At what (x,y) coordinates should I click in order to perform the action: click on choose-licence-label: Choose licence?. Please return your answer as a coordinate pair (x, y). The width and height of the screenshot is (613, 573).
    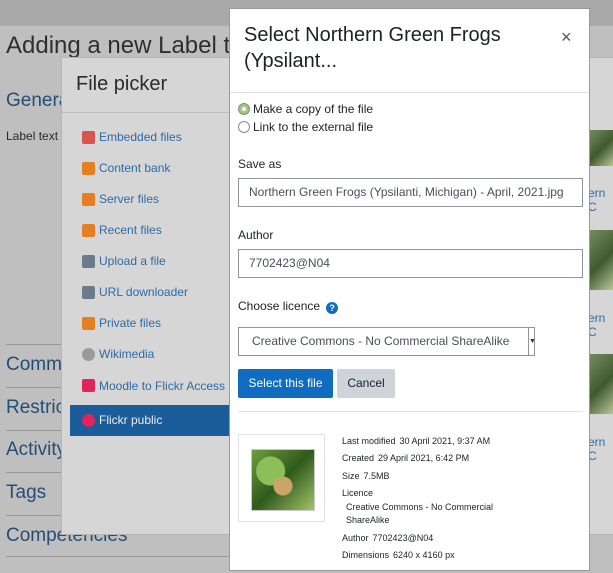
    Looking at the image, I should click on (288, 306).